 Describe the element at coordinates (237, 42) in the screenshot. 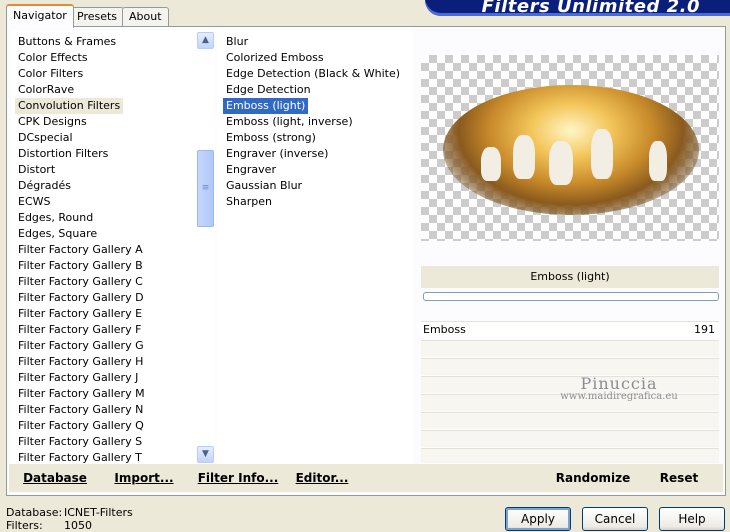

I see `filter-item: Blur` at that location.